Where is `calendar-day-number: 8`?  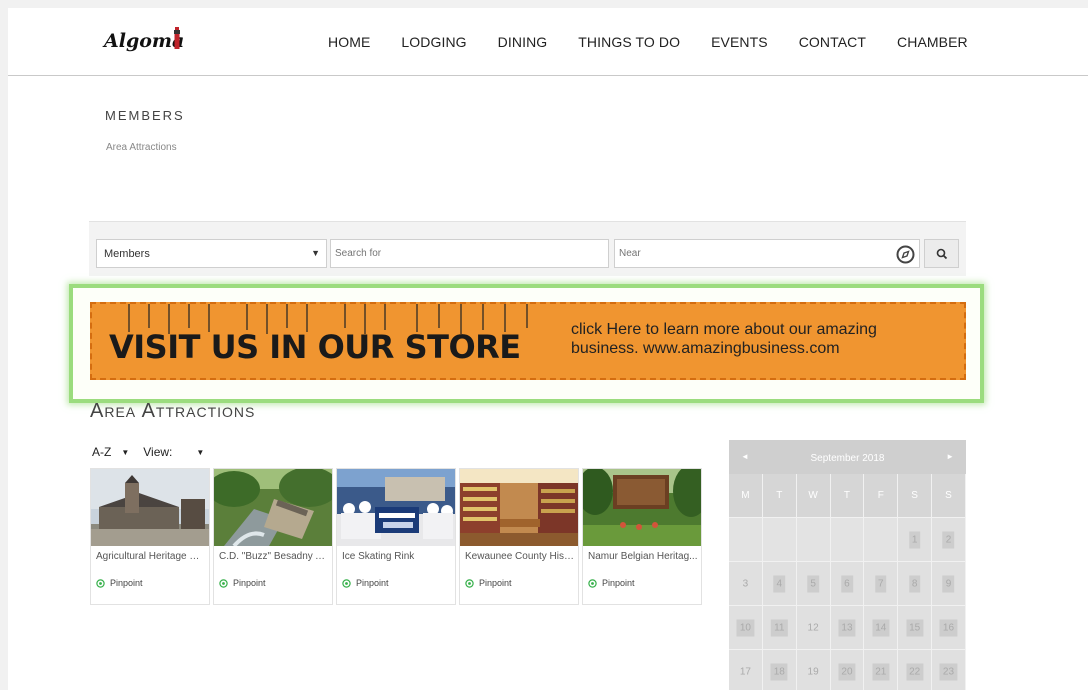
calendar-day-number: 8 is located at coordinates (914, 583).